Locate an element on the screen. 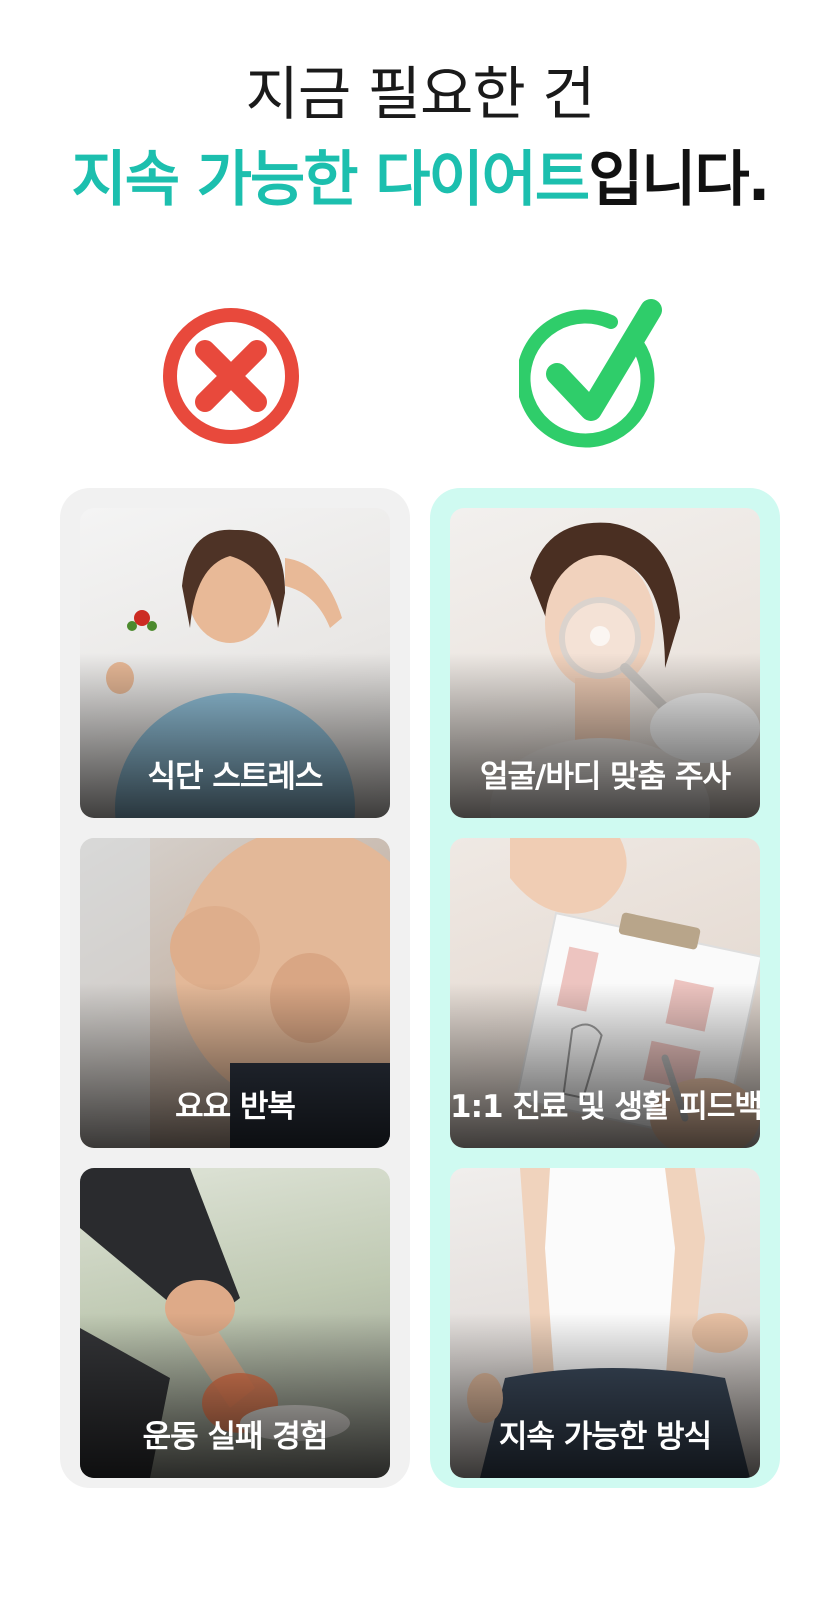 The width and height of the screenshot is (840, 1611). good-card-custom-injection: 얼굴/바디 맞춤 주사 is located at coordinates (605, 663).